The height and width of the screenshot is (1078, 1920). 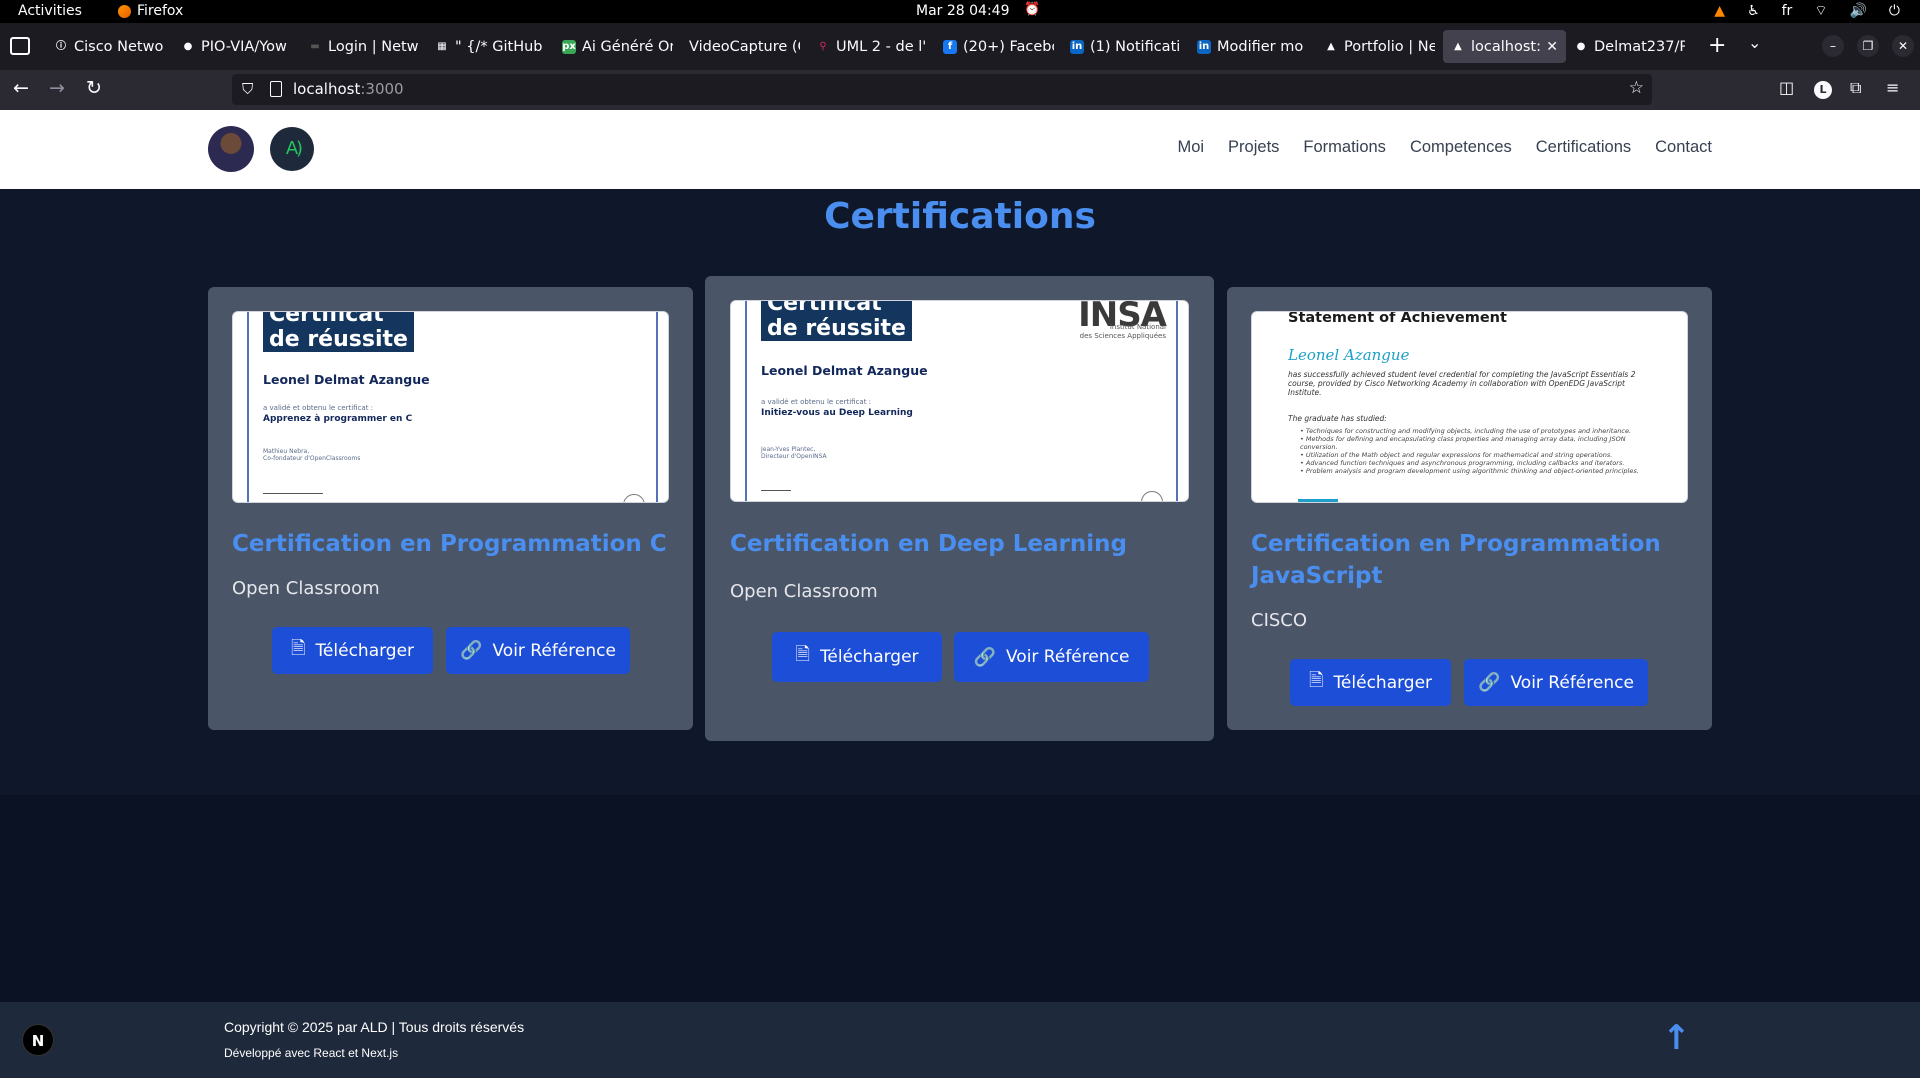 What do you see at coordinates (1504, 46) in the screenshot?
I see `browser-tab: ▲ localhost:3 ✕` at bounding box center [1504, 46].